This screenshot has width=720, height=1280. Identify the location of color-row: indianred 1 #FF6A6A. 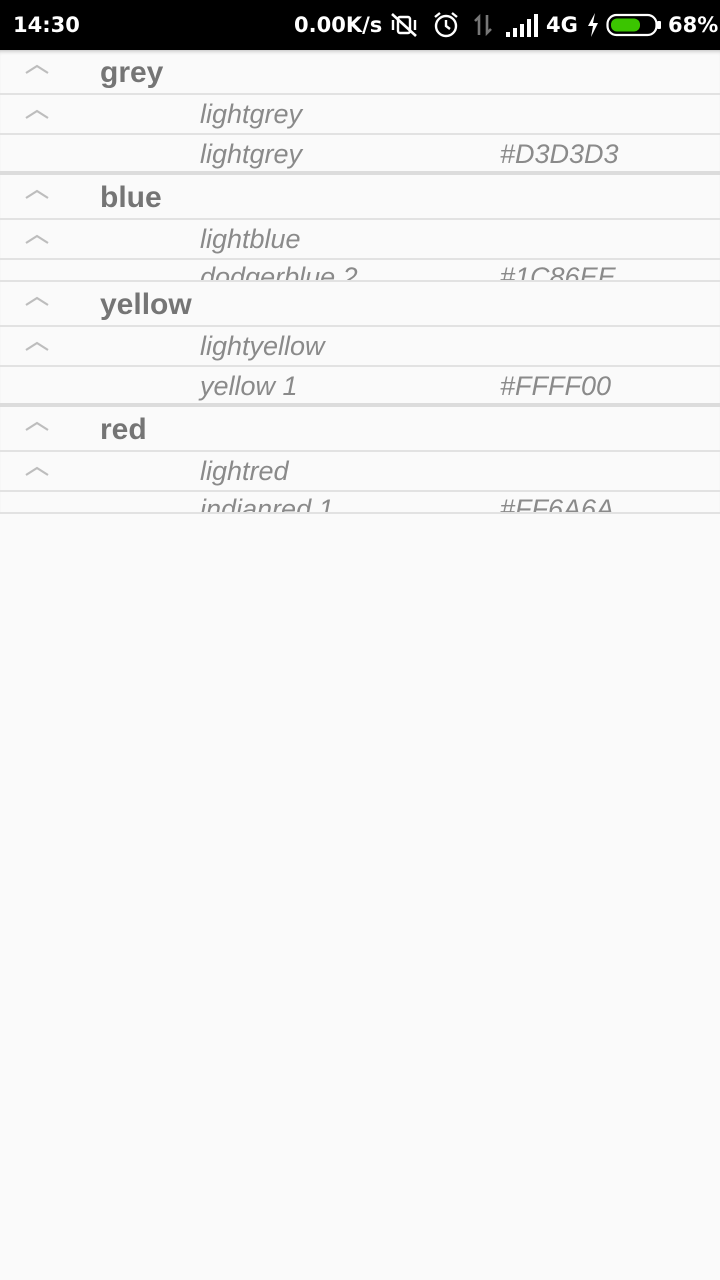
(360, 503).